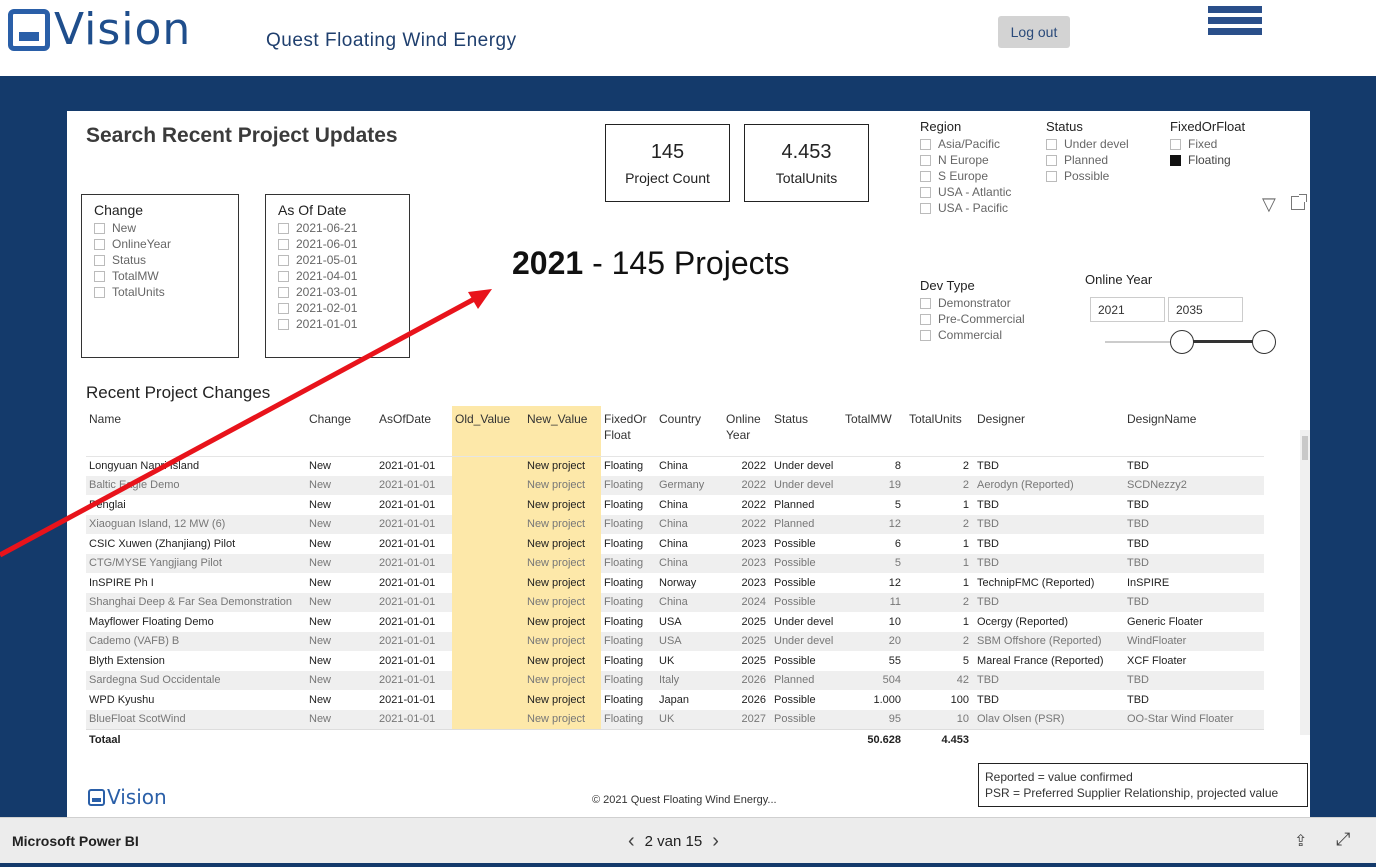 The width and height of the screenshot is (1376, 867). What do you see at coordinates (160, 292) in the screenshot?
I see `slicer-option: TotalUnits` at bounding box center [160, 292].